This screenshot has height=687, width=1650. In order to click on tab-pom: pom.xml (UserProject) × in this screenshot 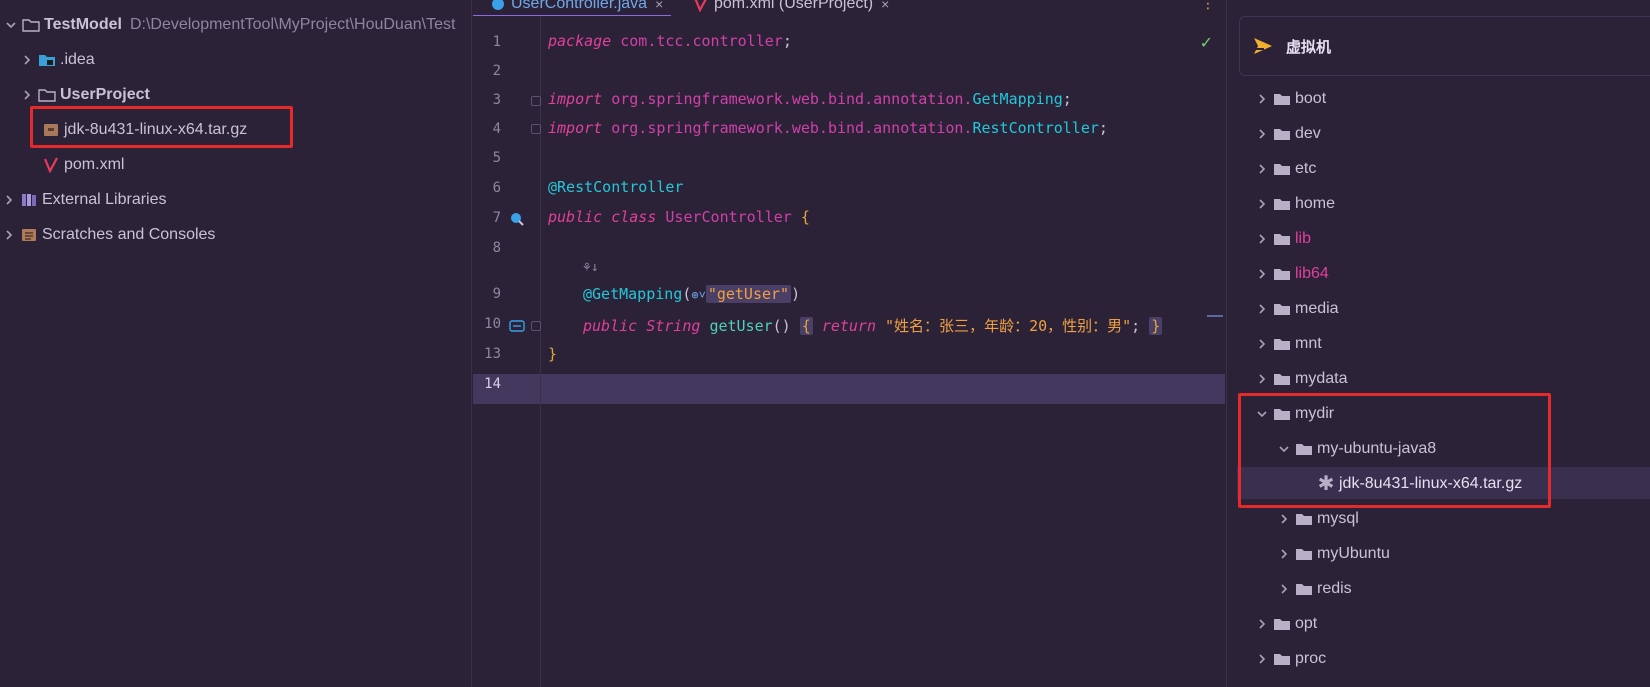, I will do `click(788, 8)`.